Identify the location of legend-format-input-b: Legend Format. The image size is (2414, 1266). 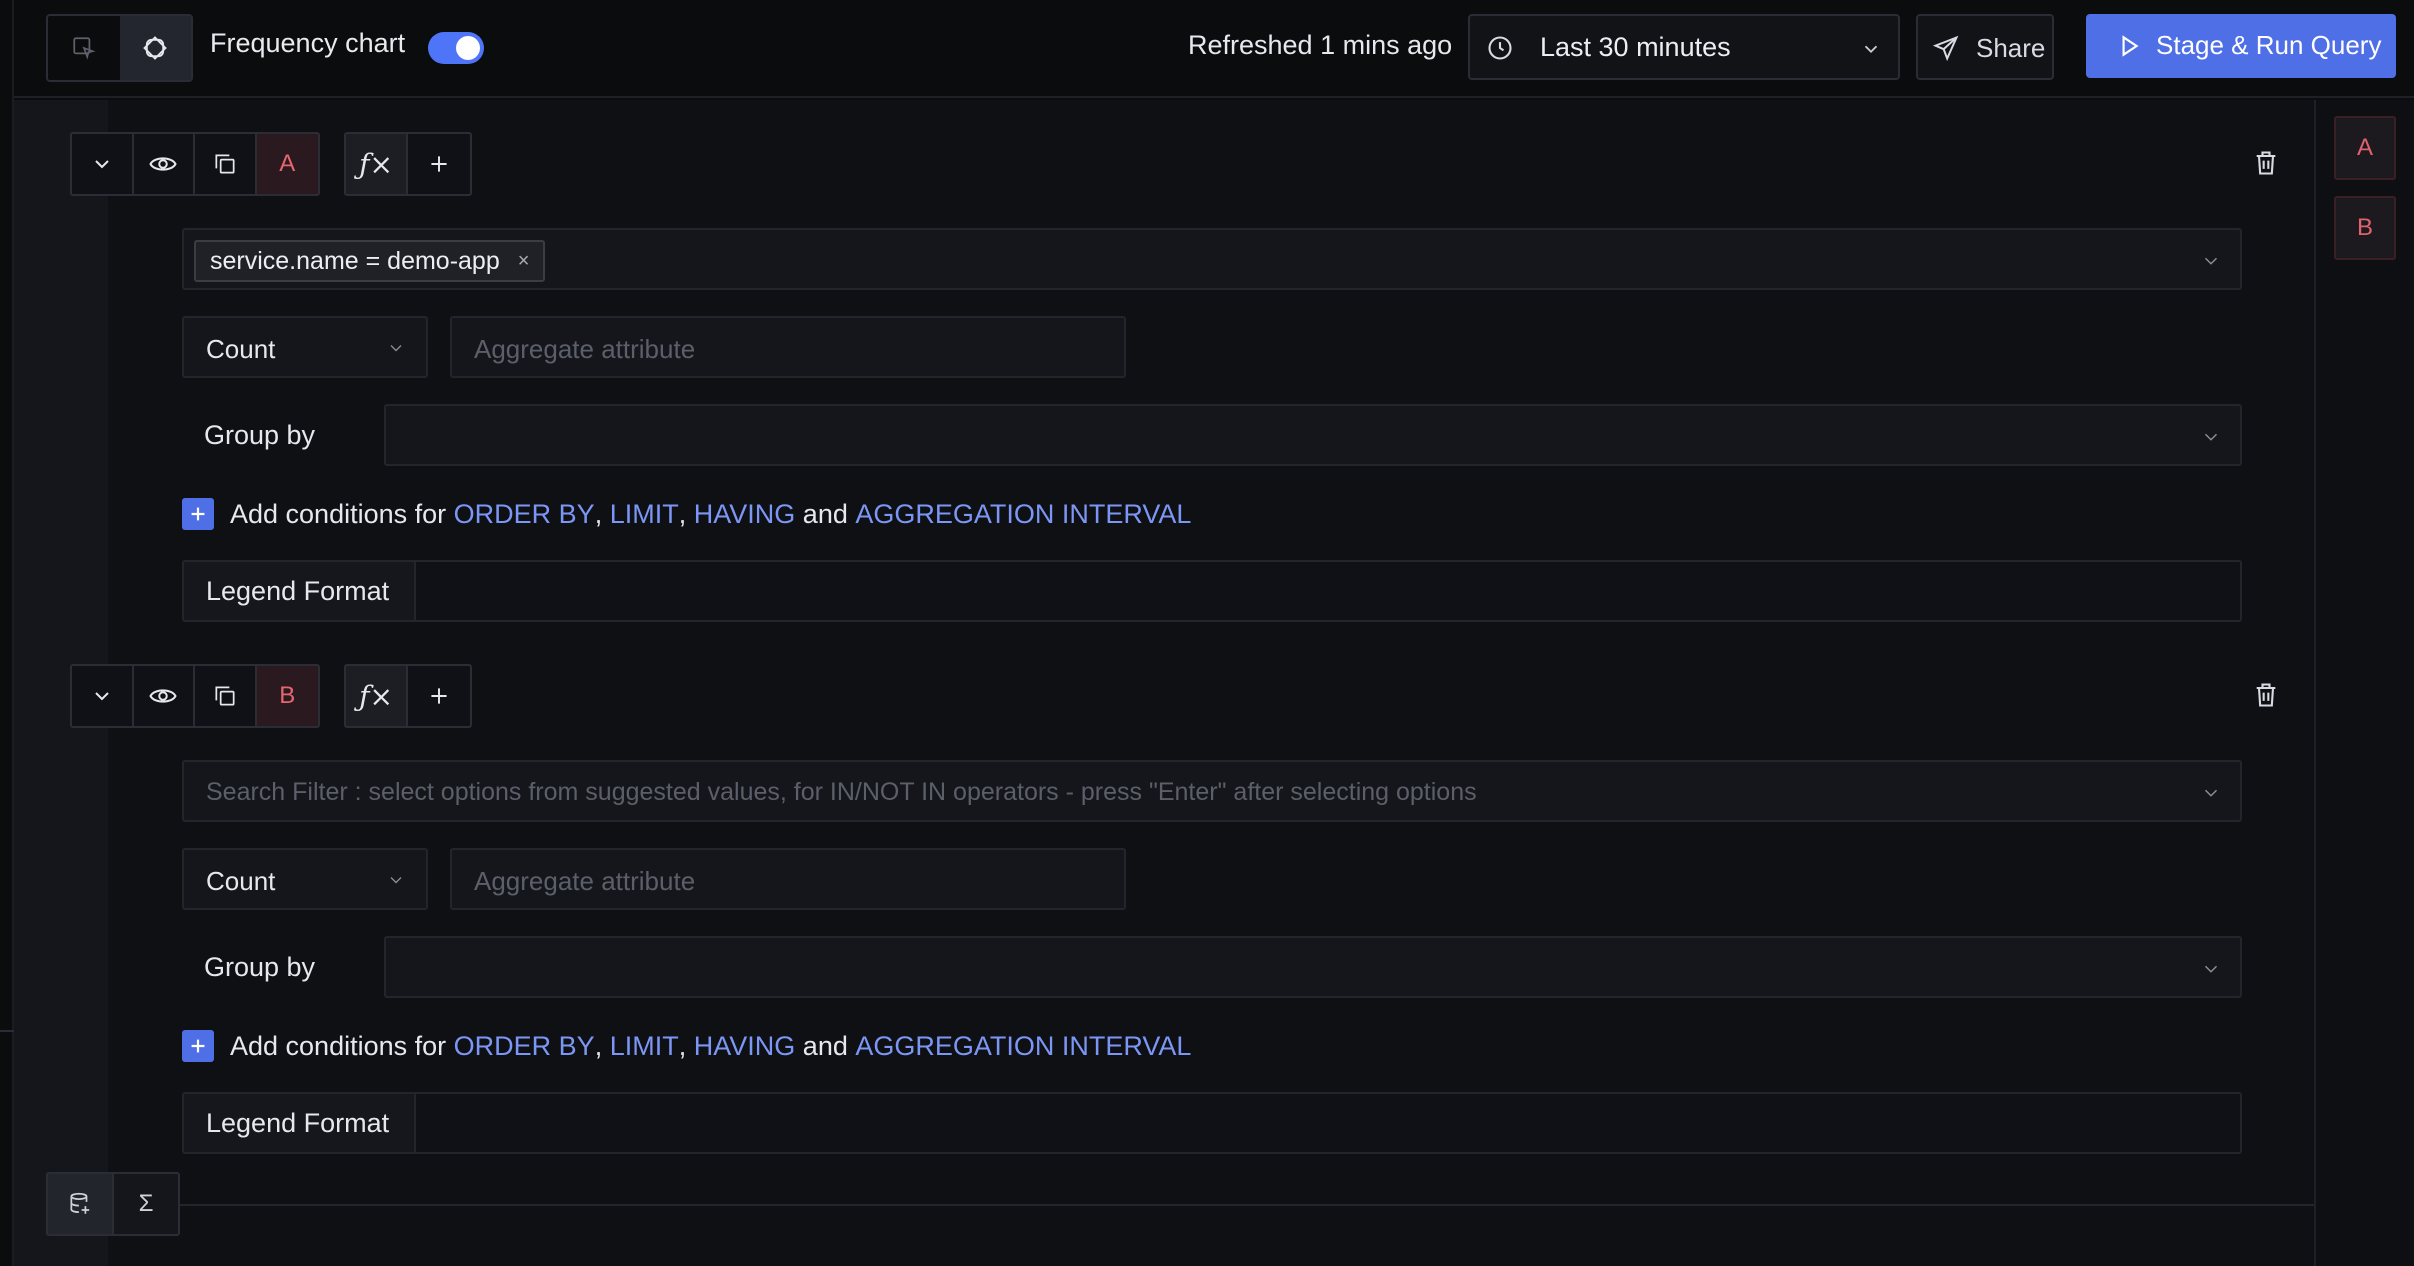
(1212, 1123).